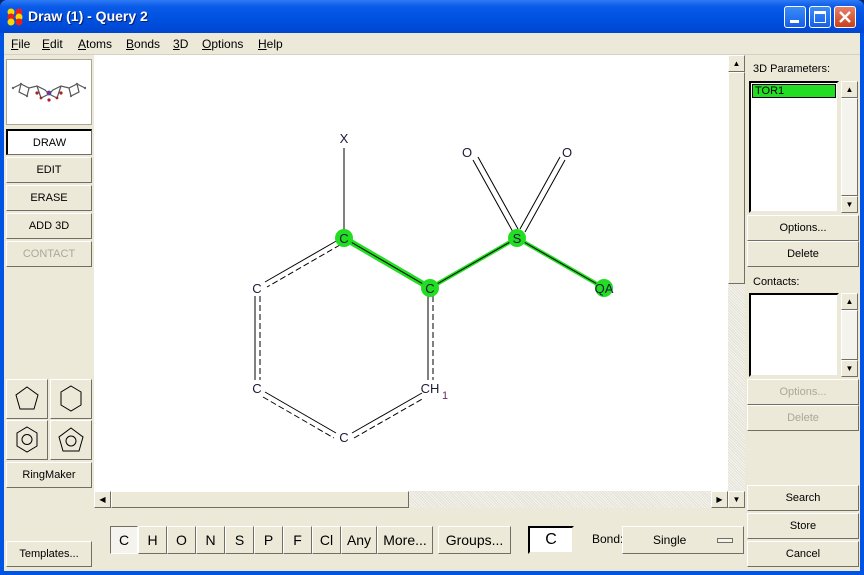  Describe the element at coordinates (180, 44) in the screenshot. I see `menu-3d: 3D` at that location.